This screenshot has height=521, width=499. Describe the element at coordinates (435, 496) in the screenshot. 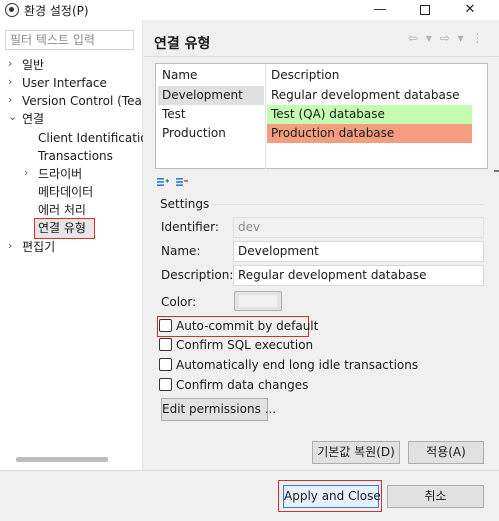

I see `cancel-button: 취소` at that location.